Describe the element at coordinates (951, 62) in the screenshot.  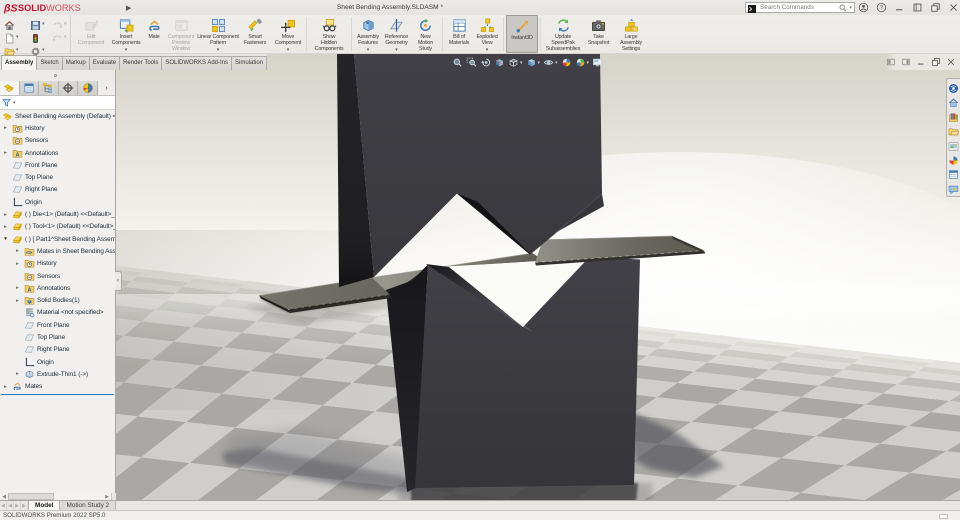
I see `doc-close-button` at that location.